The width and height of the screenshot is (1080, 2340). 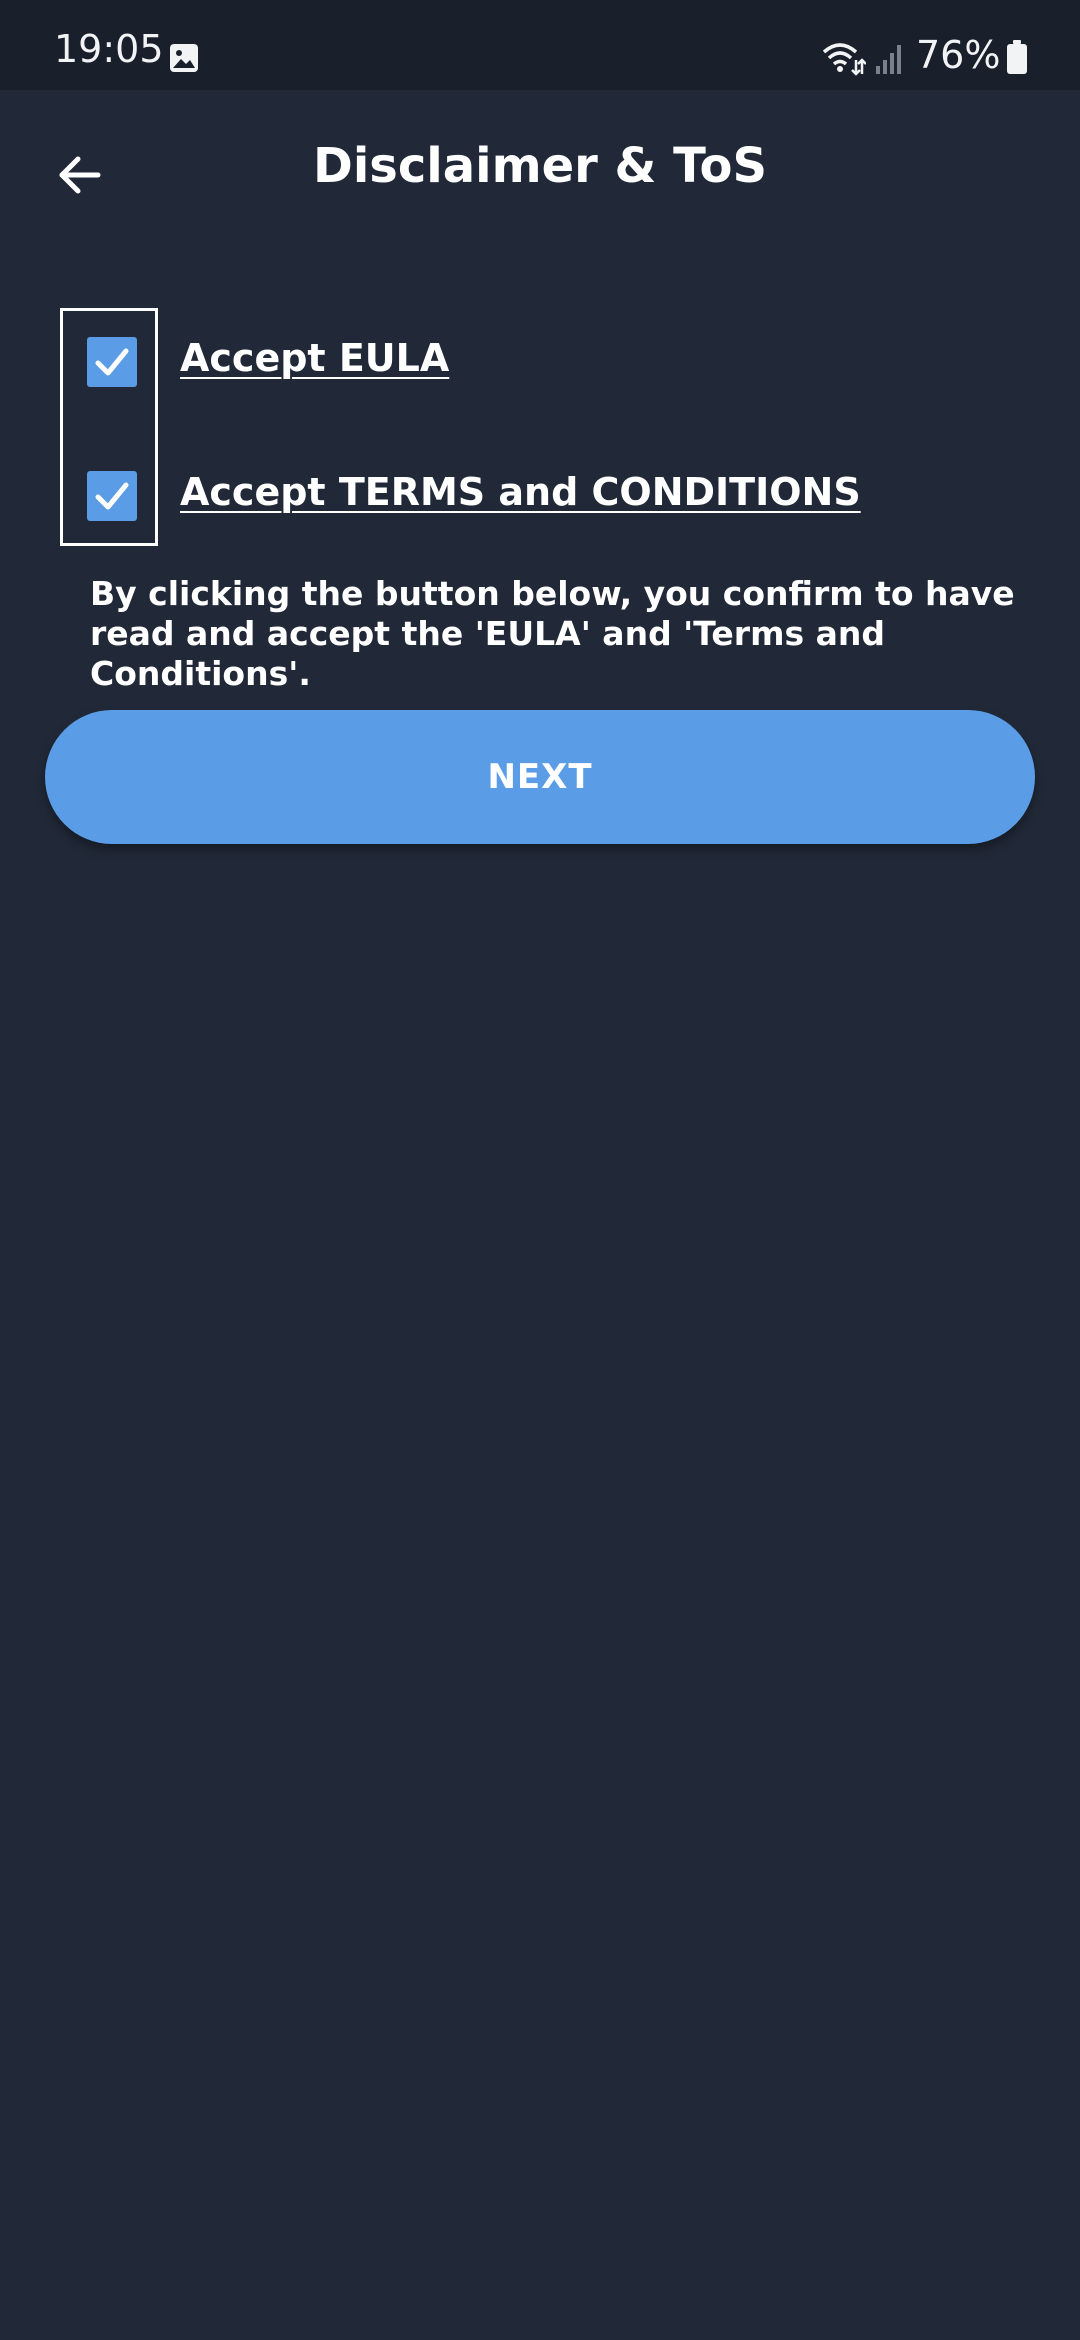 I want to click on checkbox-group, so click(x=109, y=427).